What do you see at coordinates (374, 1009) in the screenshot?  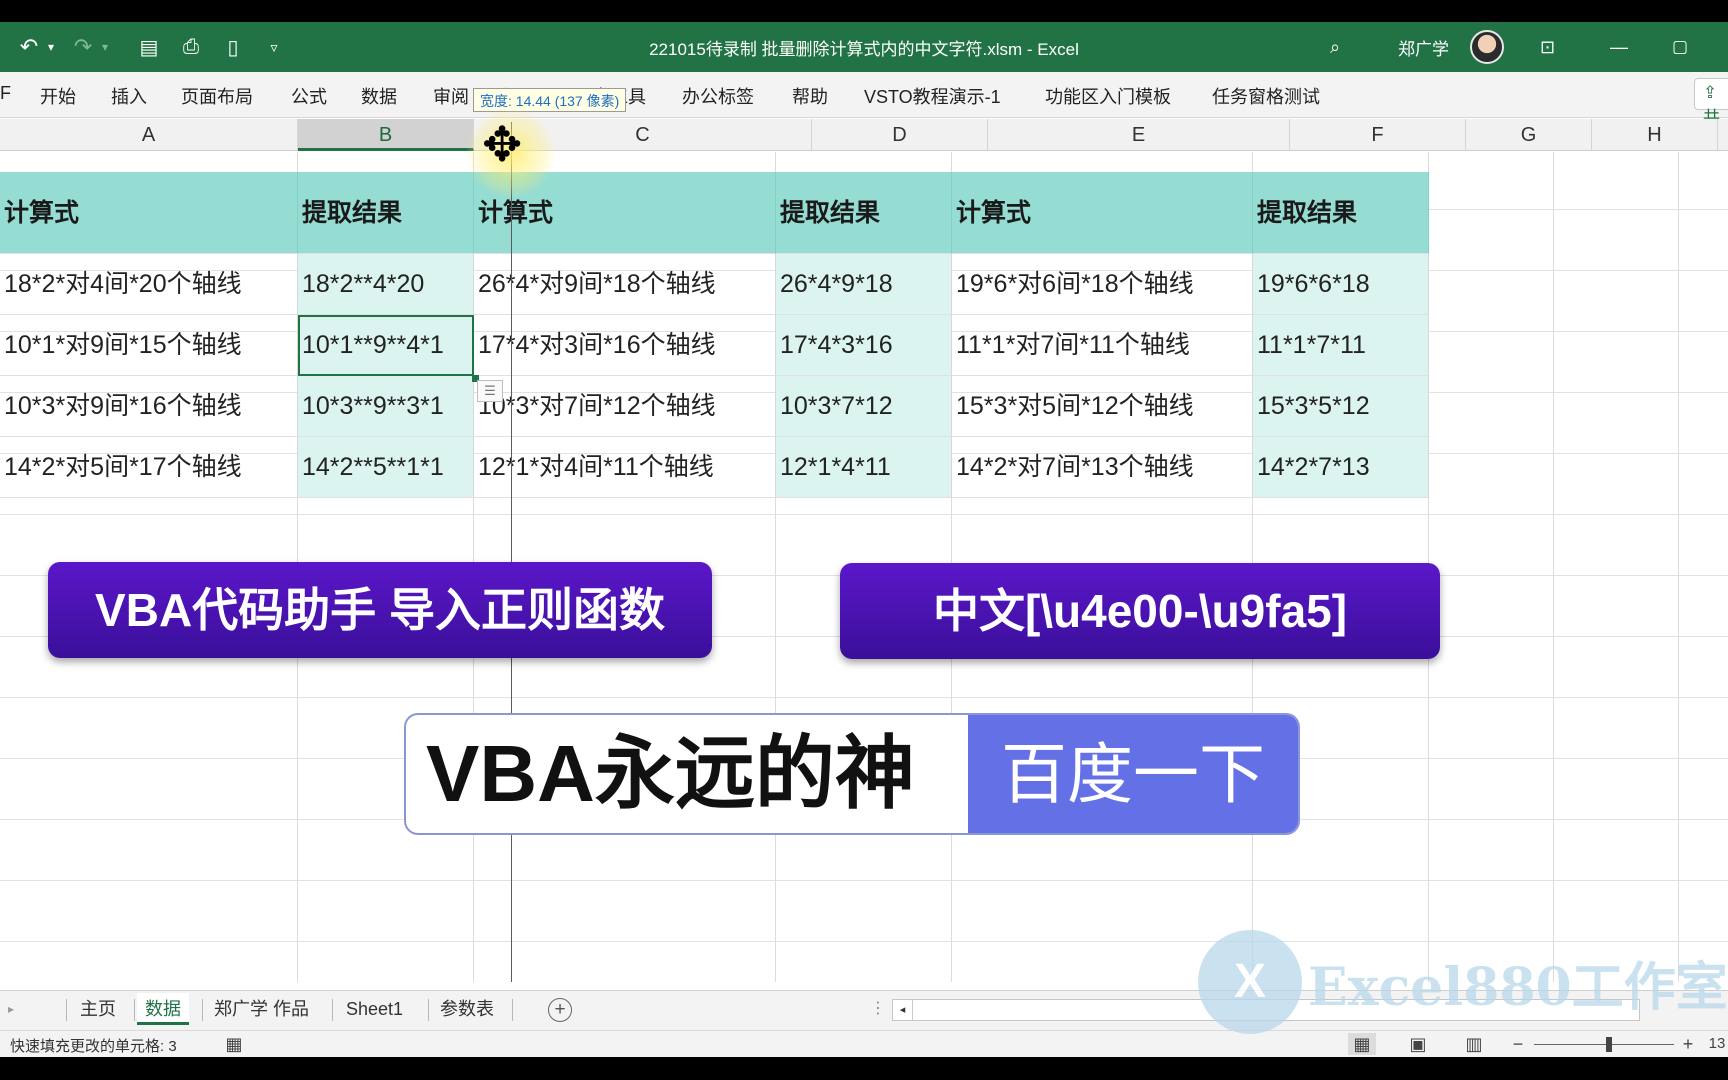 I see `sheet-tab-sheet1: Sheet1` at bounding box center [374, 1009].